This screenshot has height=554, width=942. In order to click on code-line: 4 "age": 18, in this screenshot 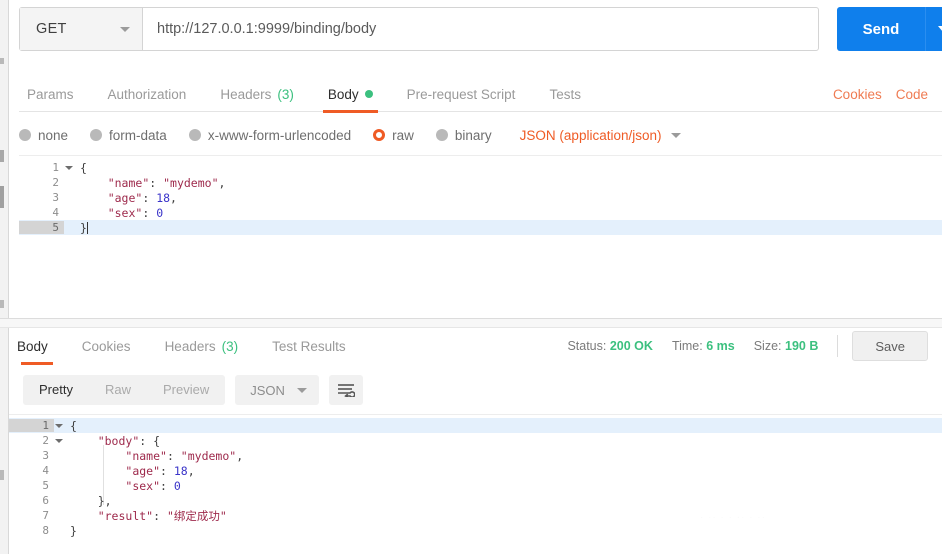, I will do `click(475, 470)`.